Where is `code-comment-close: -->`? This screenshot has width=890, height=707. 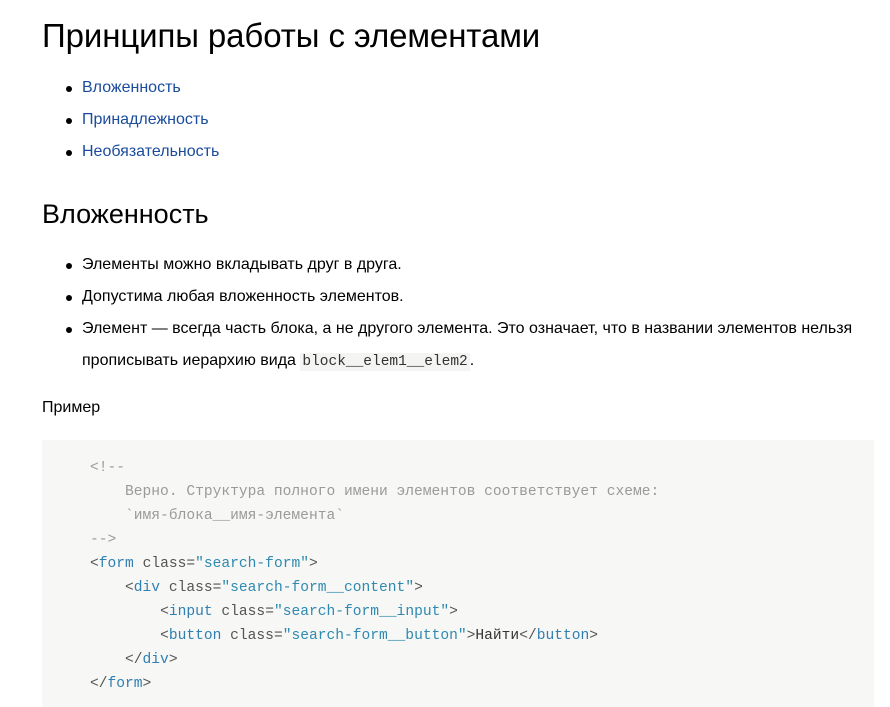
code-comment-close: --> is located at coordinates (103, 540).